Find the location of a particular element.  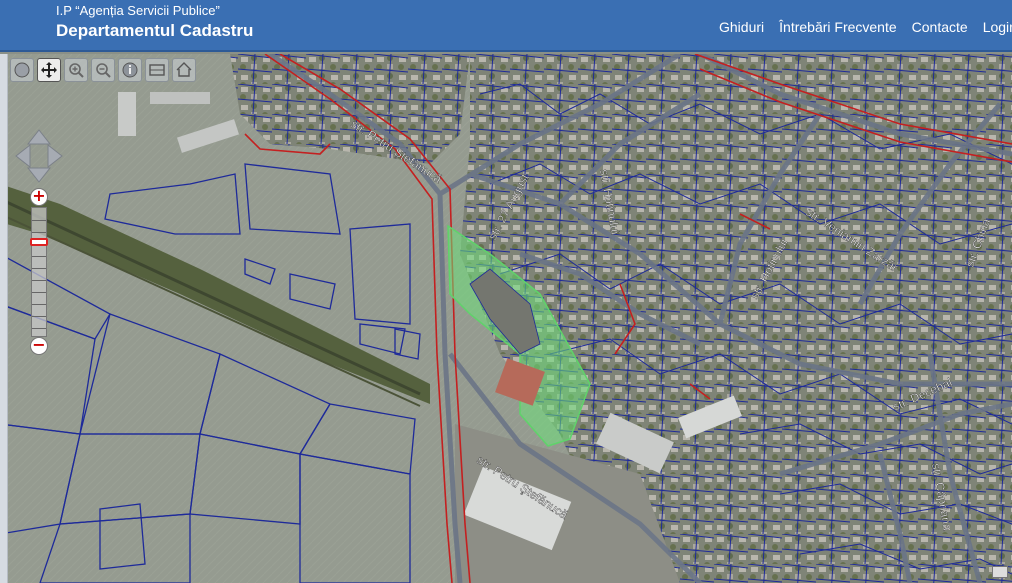

department-title: Departamentul Cadastru is located at coordinates (154, 31).